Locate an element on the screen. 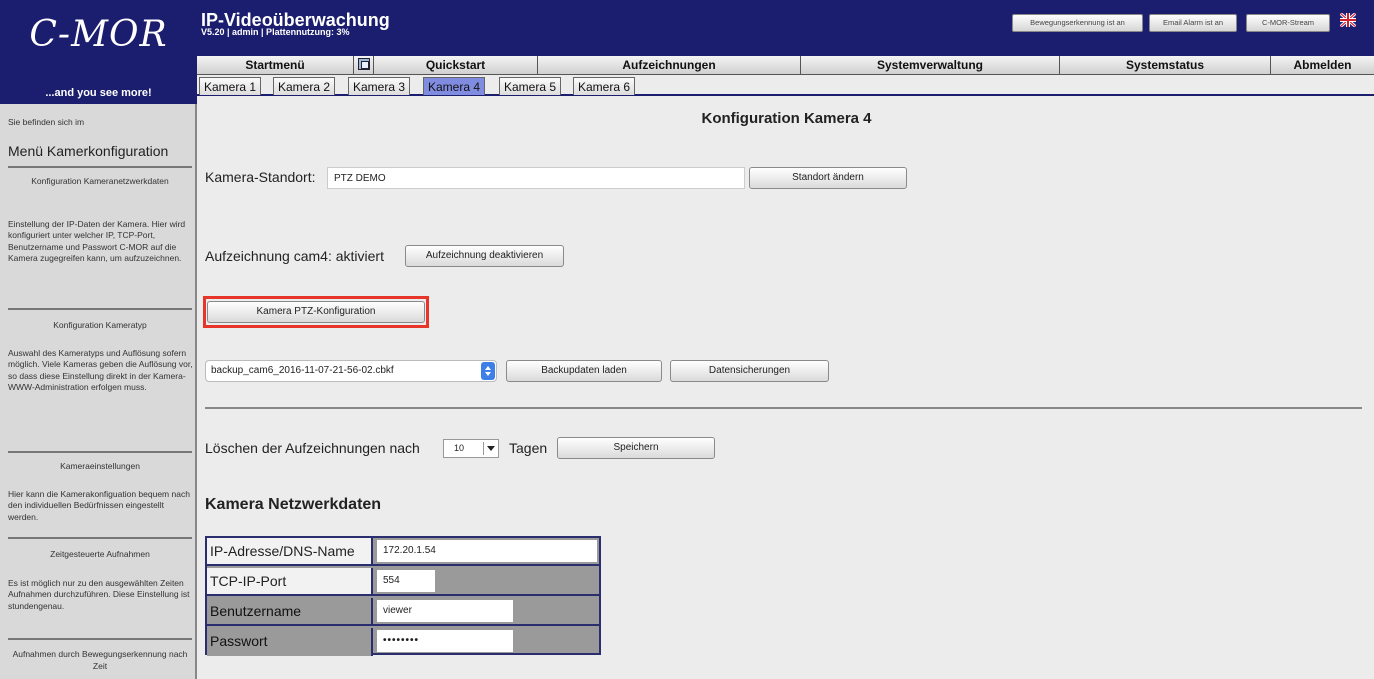  ip-address-label: IP-Adresse/DNS-Name is located at coordinates (290, 551).